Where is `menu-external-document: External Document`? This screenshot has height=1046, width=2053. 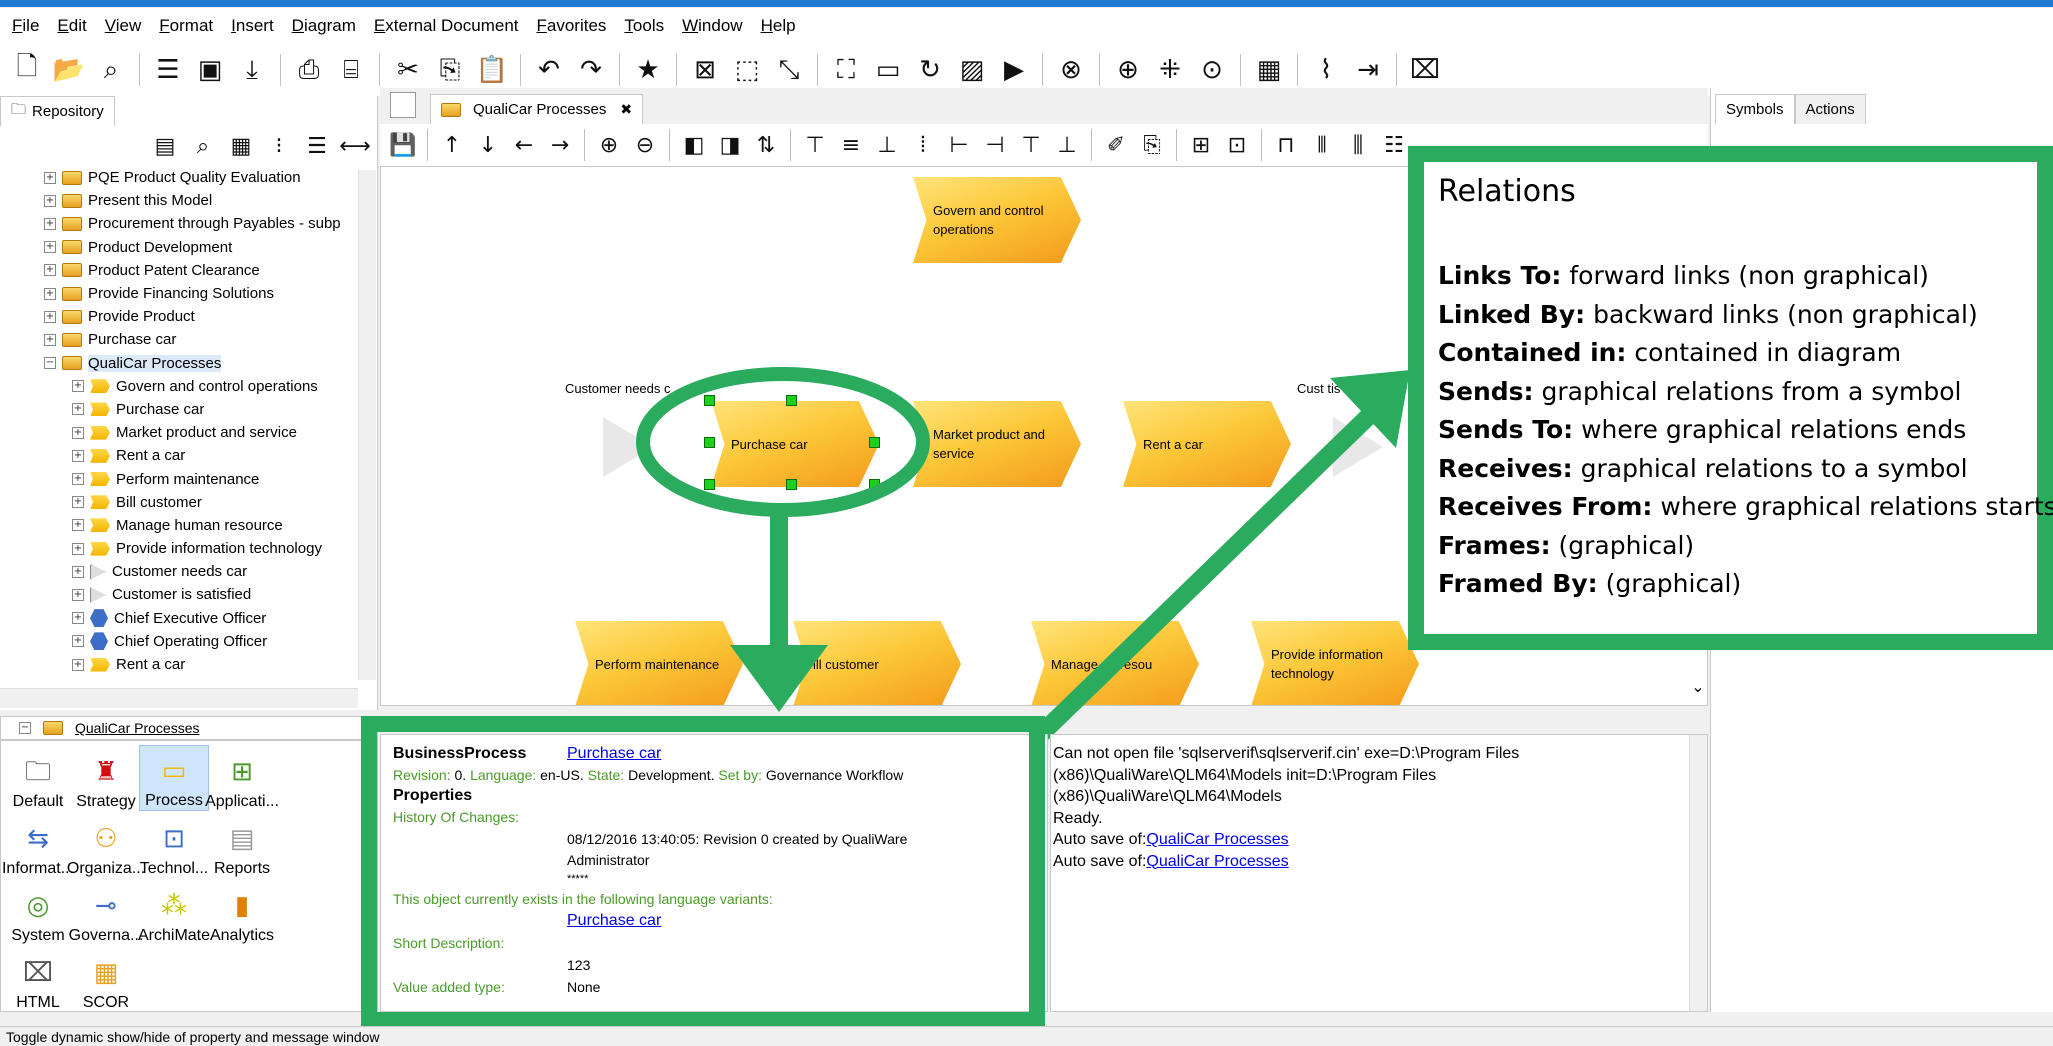 menu-external-document: External Document is located at coordinates (446, 26).